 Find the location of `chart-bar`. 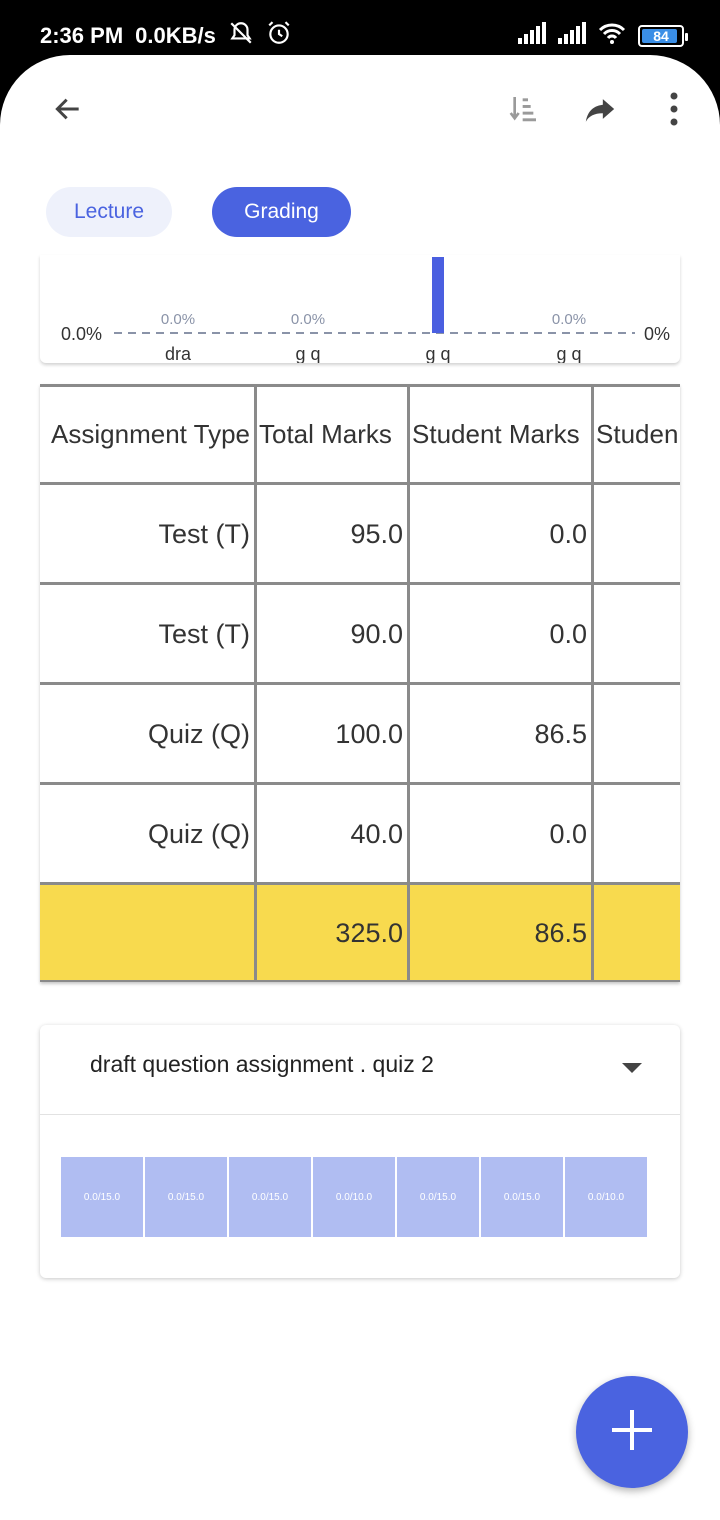

chart-bar is located at coordinates (438, 295).